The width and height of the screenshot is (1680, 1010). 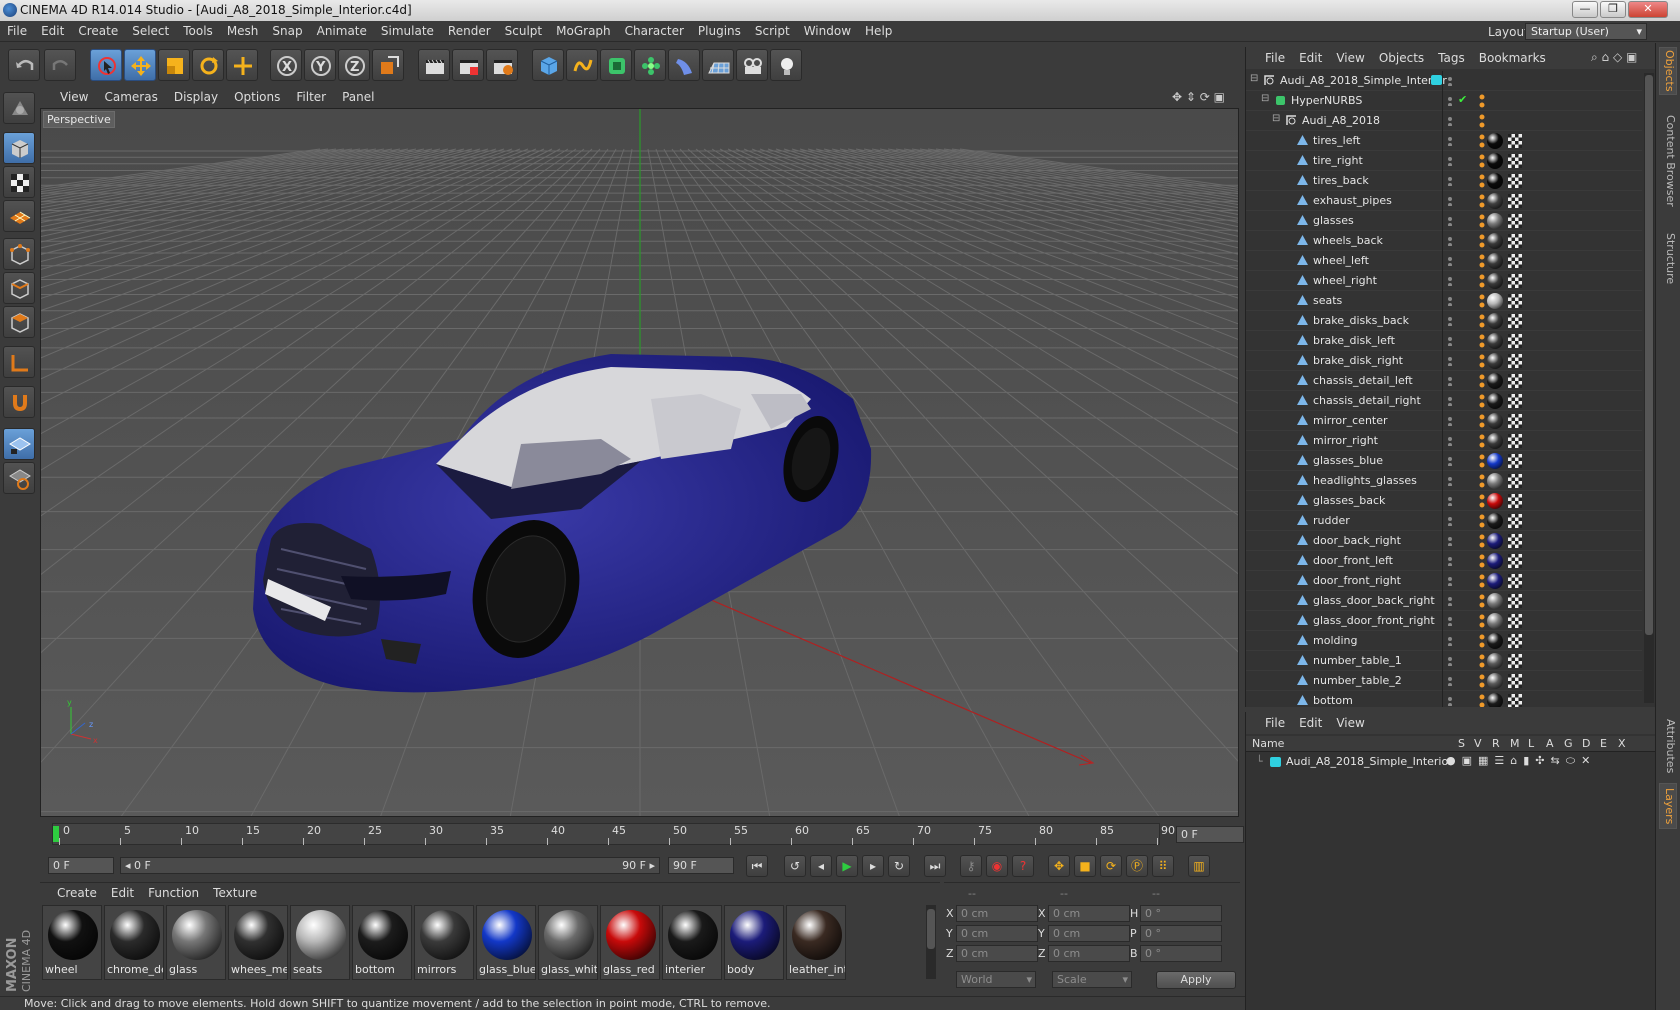 I want to click on layer-color-swatch, so click(x=1275, y=762).